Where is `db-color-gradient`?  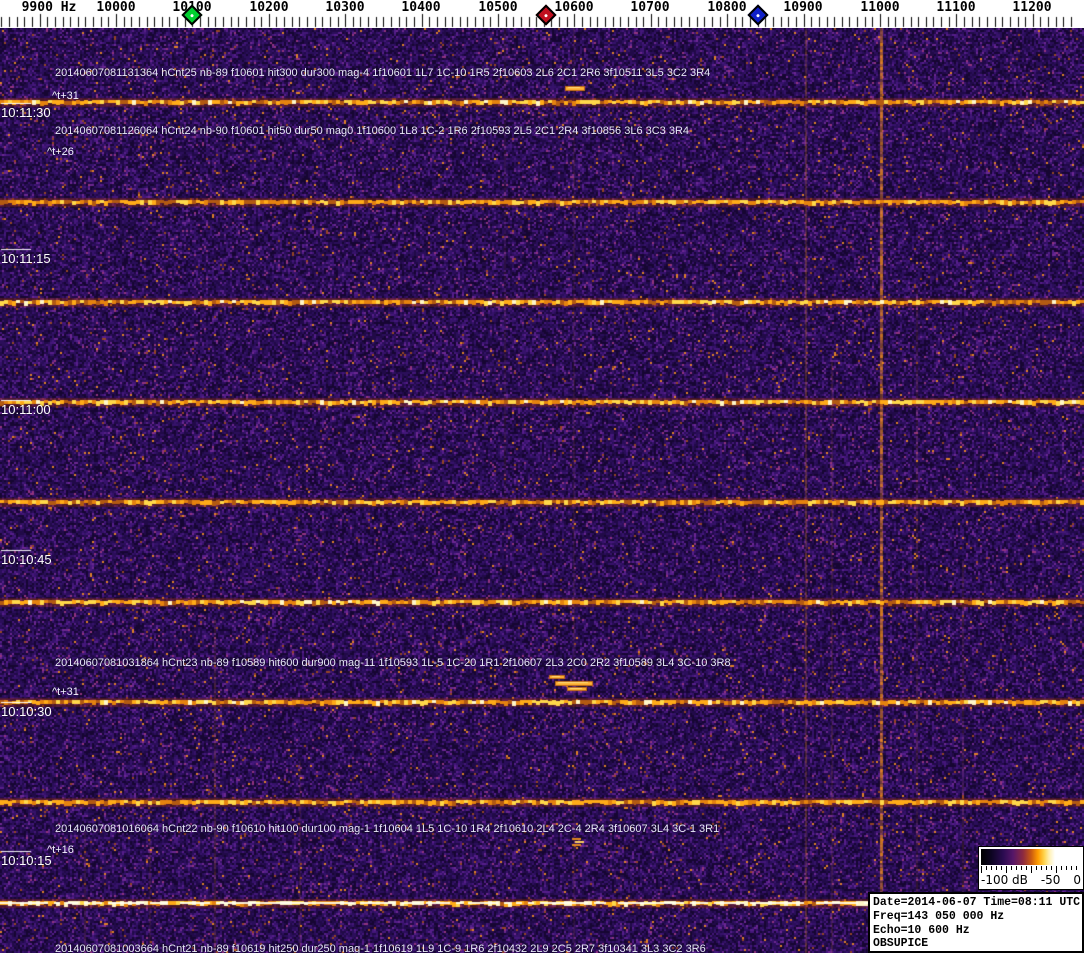
db-color-gradient is located at coordinates (1031, 857).